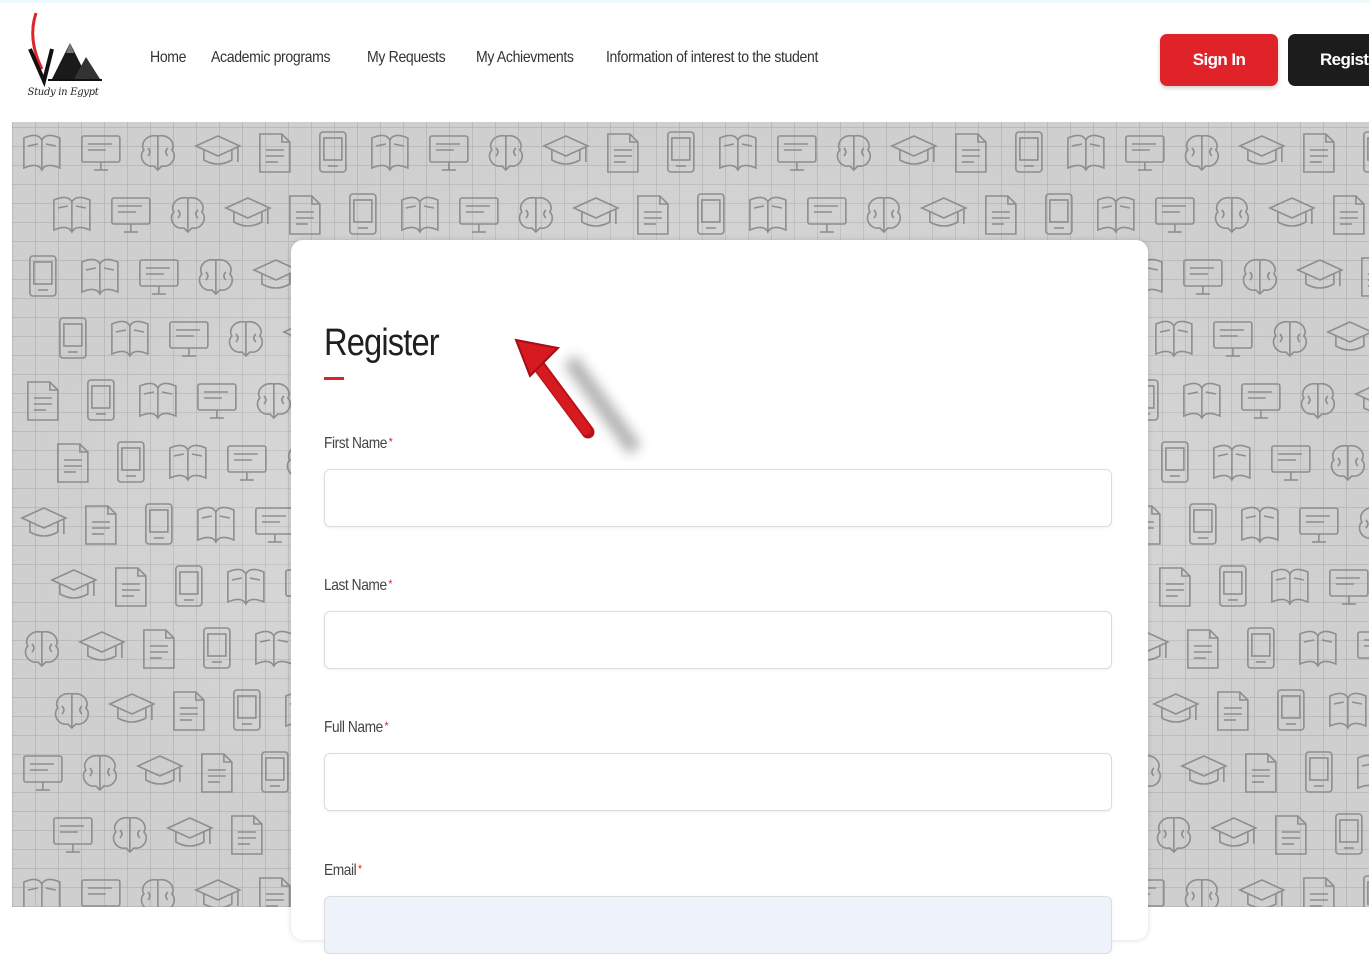  I want to click on nav-information-of-interest: Information of interest to the student, so click(712, 58).